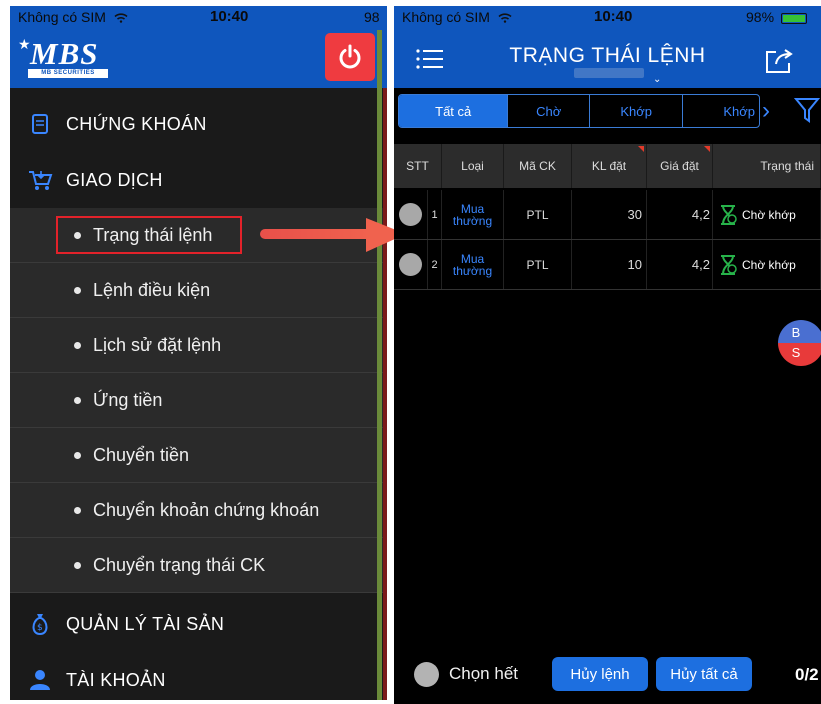  I want to click on tab-cho: Chờ, so click(549, 111).